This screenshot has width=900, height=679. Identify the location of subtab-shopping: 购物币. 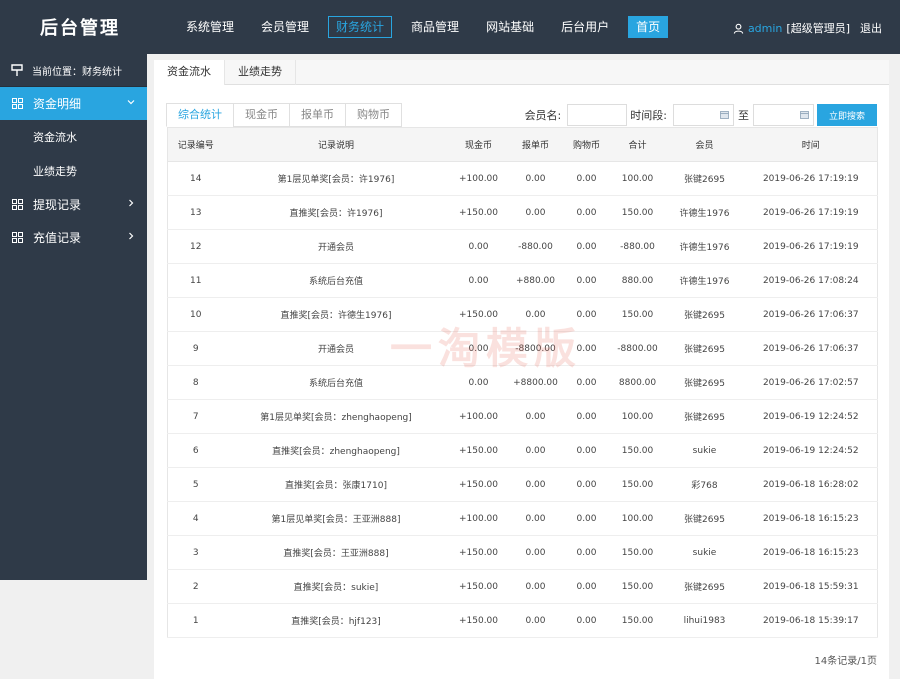
(373, 115).